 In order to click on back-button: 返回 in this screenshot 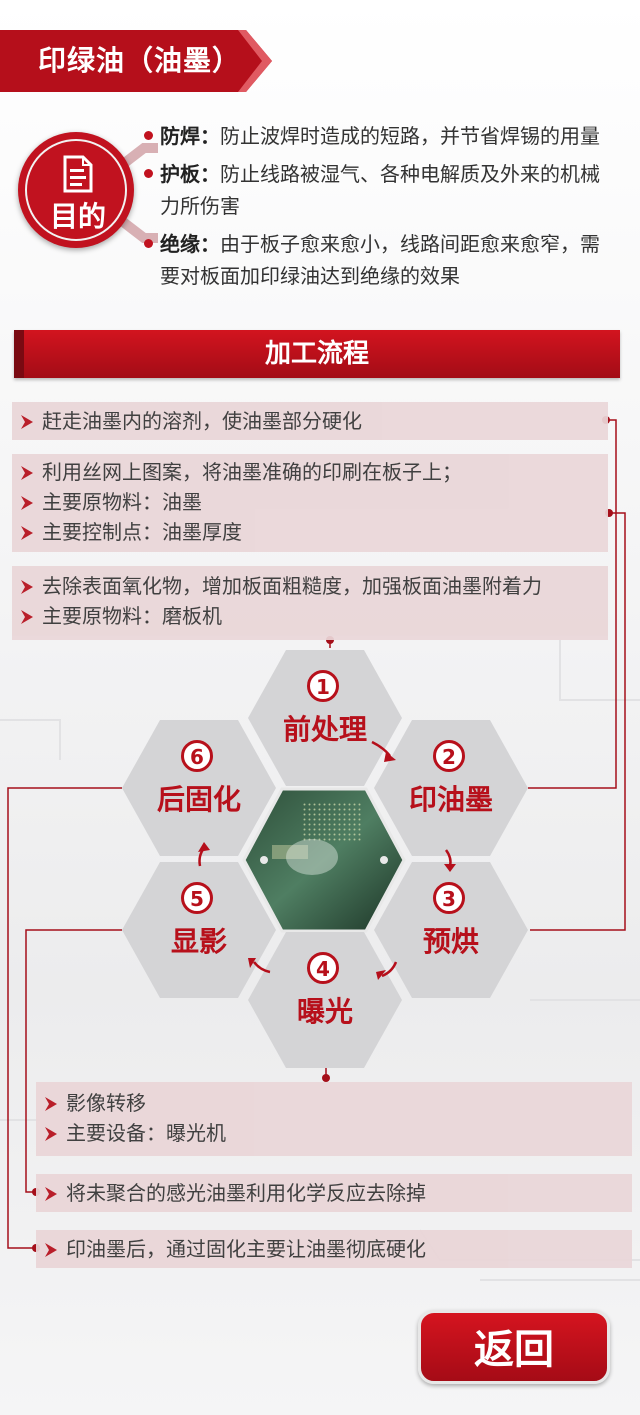, I will do `click(514, 1347)`.